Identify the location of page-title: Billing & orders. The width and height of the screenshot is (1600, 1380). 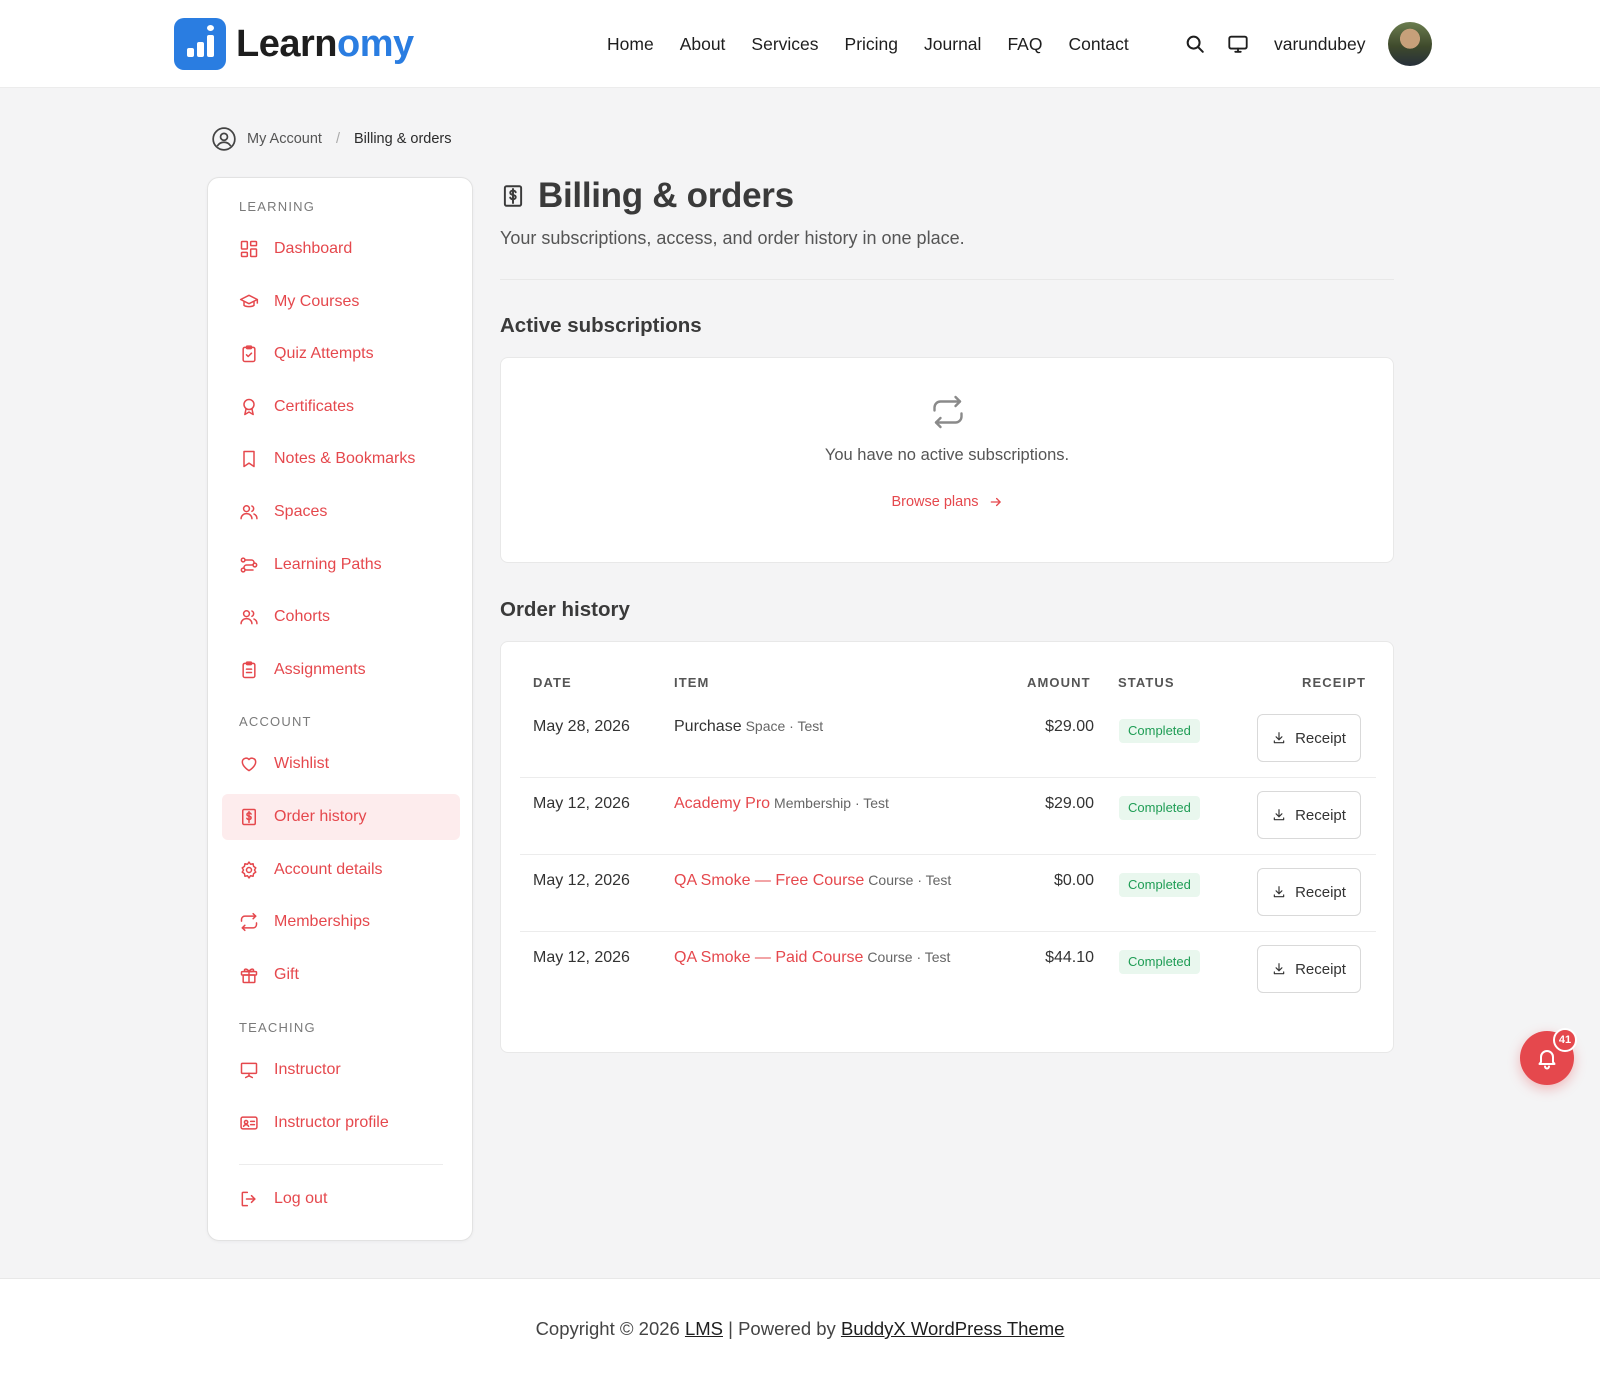
(647, 196).